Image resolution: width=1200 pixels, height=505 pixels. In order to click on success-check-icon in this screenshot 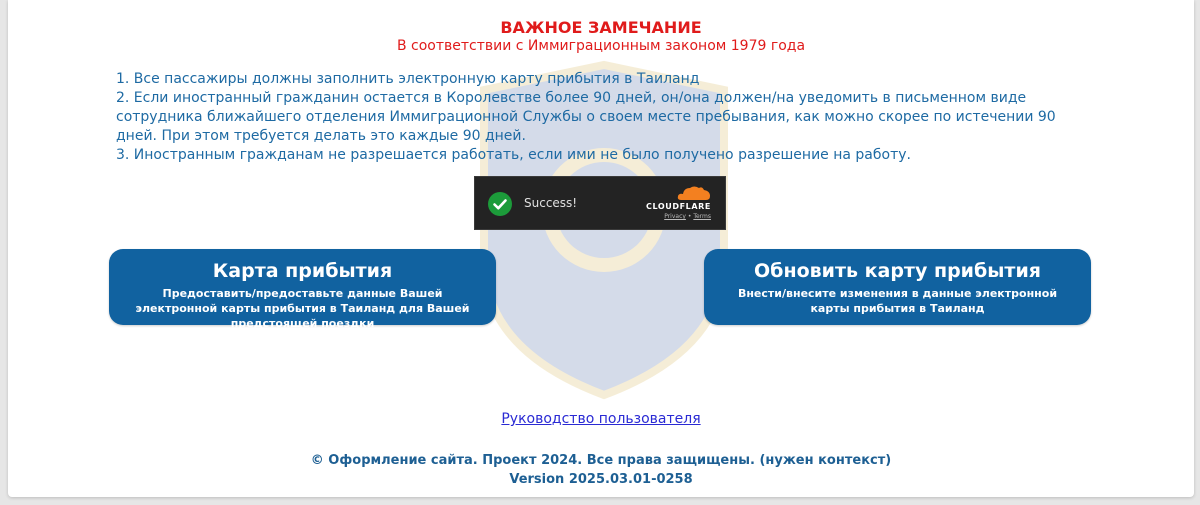, I will do `click(500, 204)`.